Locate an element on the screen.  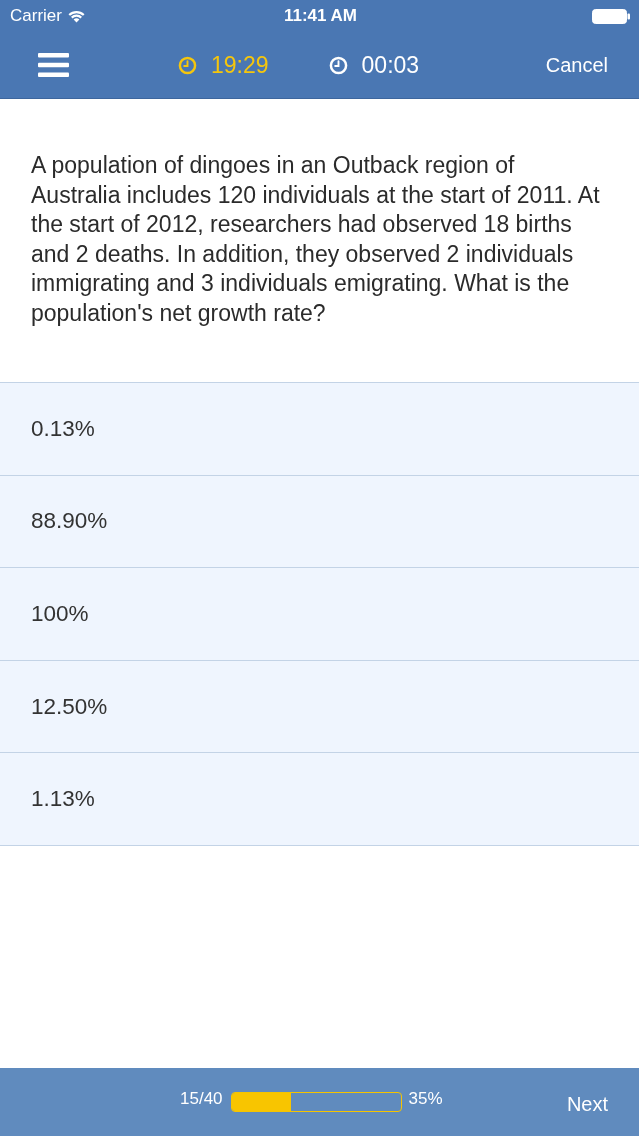
question-counter: 15/40 is located at coordinates (201, 1098).